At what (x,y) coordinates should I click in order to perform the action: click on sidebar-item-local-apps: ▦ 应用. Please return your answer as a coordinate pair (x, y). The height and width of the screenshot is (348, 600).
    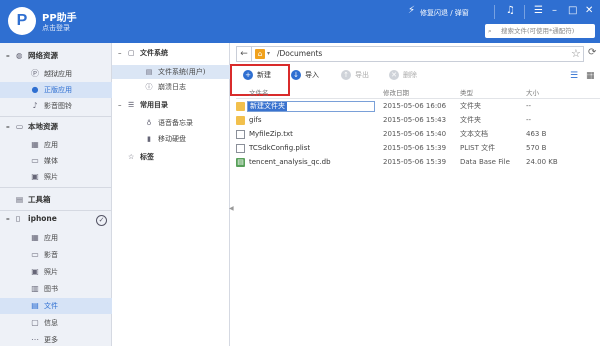
    Looking at the image, I should click on (56, 145).